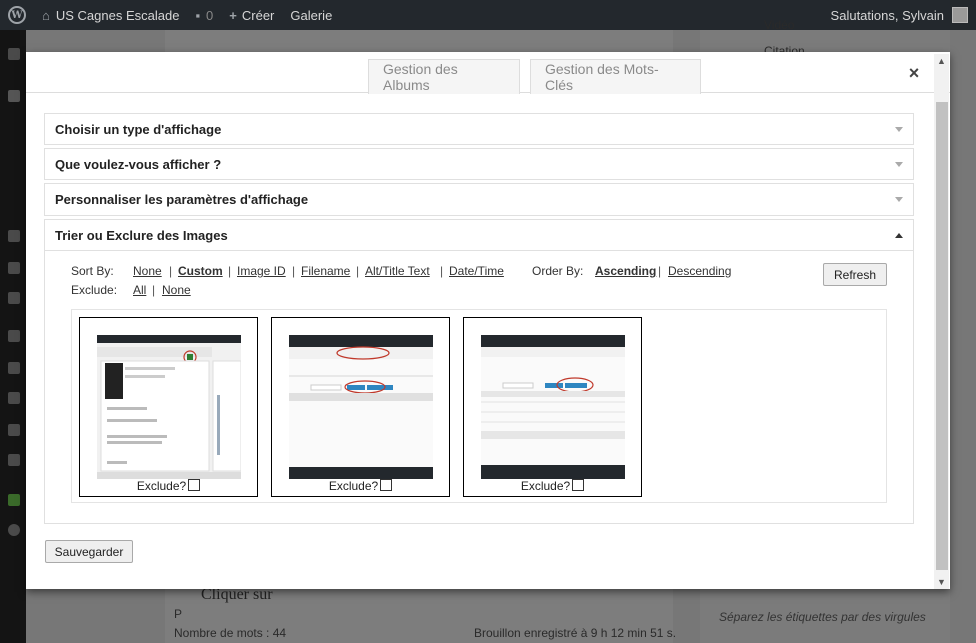 This screenshot has width=976, height=643. I want to click on wp-logo-menu: W, so click(17, 15).